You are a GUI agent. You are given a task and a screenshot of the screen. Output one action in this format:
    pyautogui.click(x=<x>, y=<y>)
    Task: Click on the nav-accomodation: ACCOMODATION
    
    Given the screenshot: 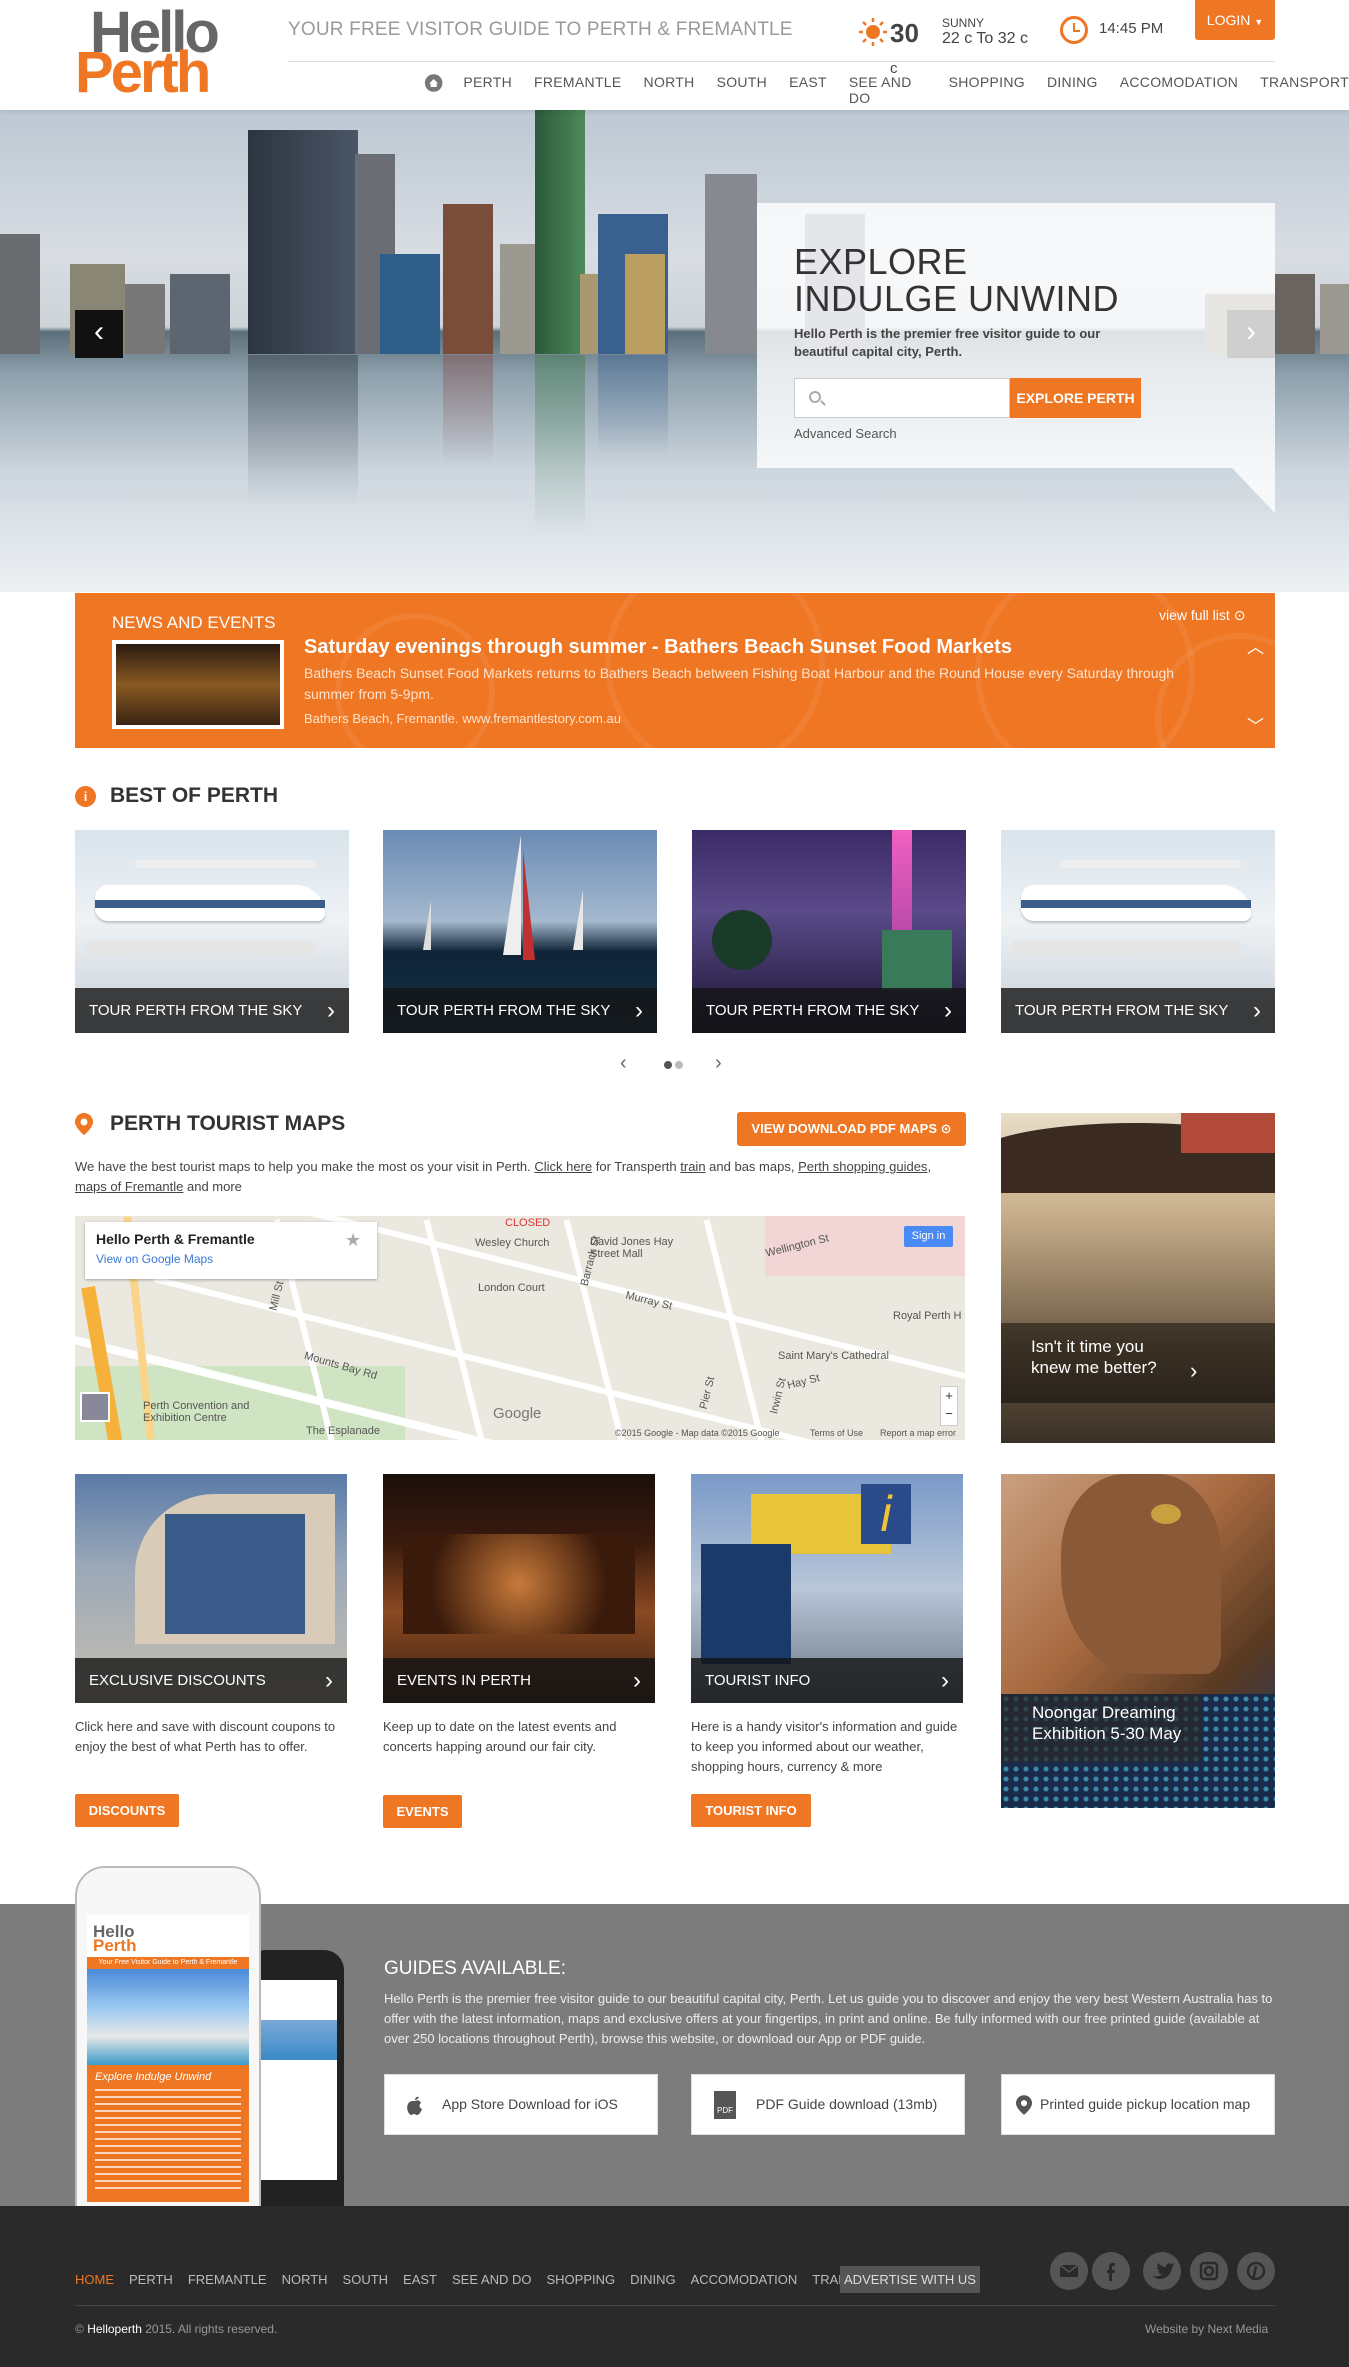 What is the action you would take?
    pyautogui.click(x=1179, y=90)
    